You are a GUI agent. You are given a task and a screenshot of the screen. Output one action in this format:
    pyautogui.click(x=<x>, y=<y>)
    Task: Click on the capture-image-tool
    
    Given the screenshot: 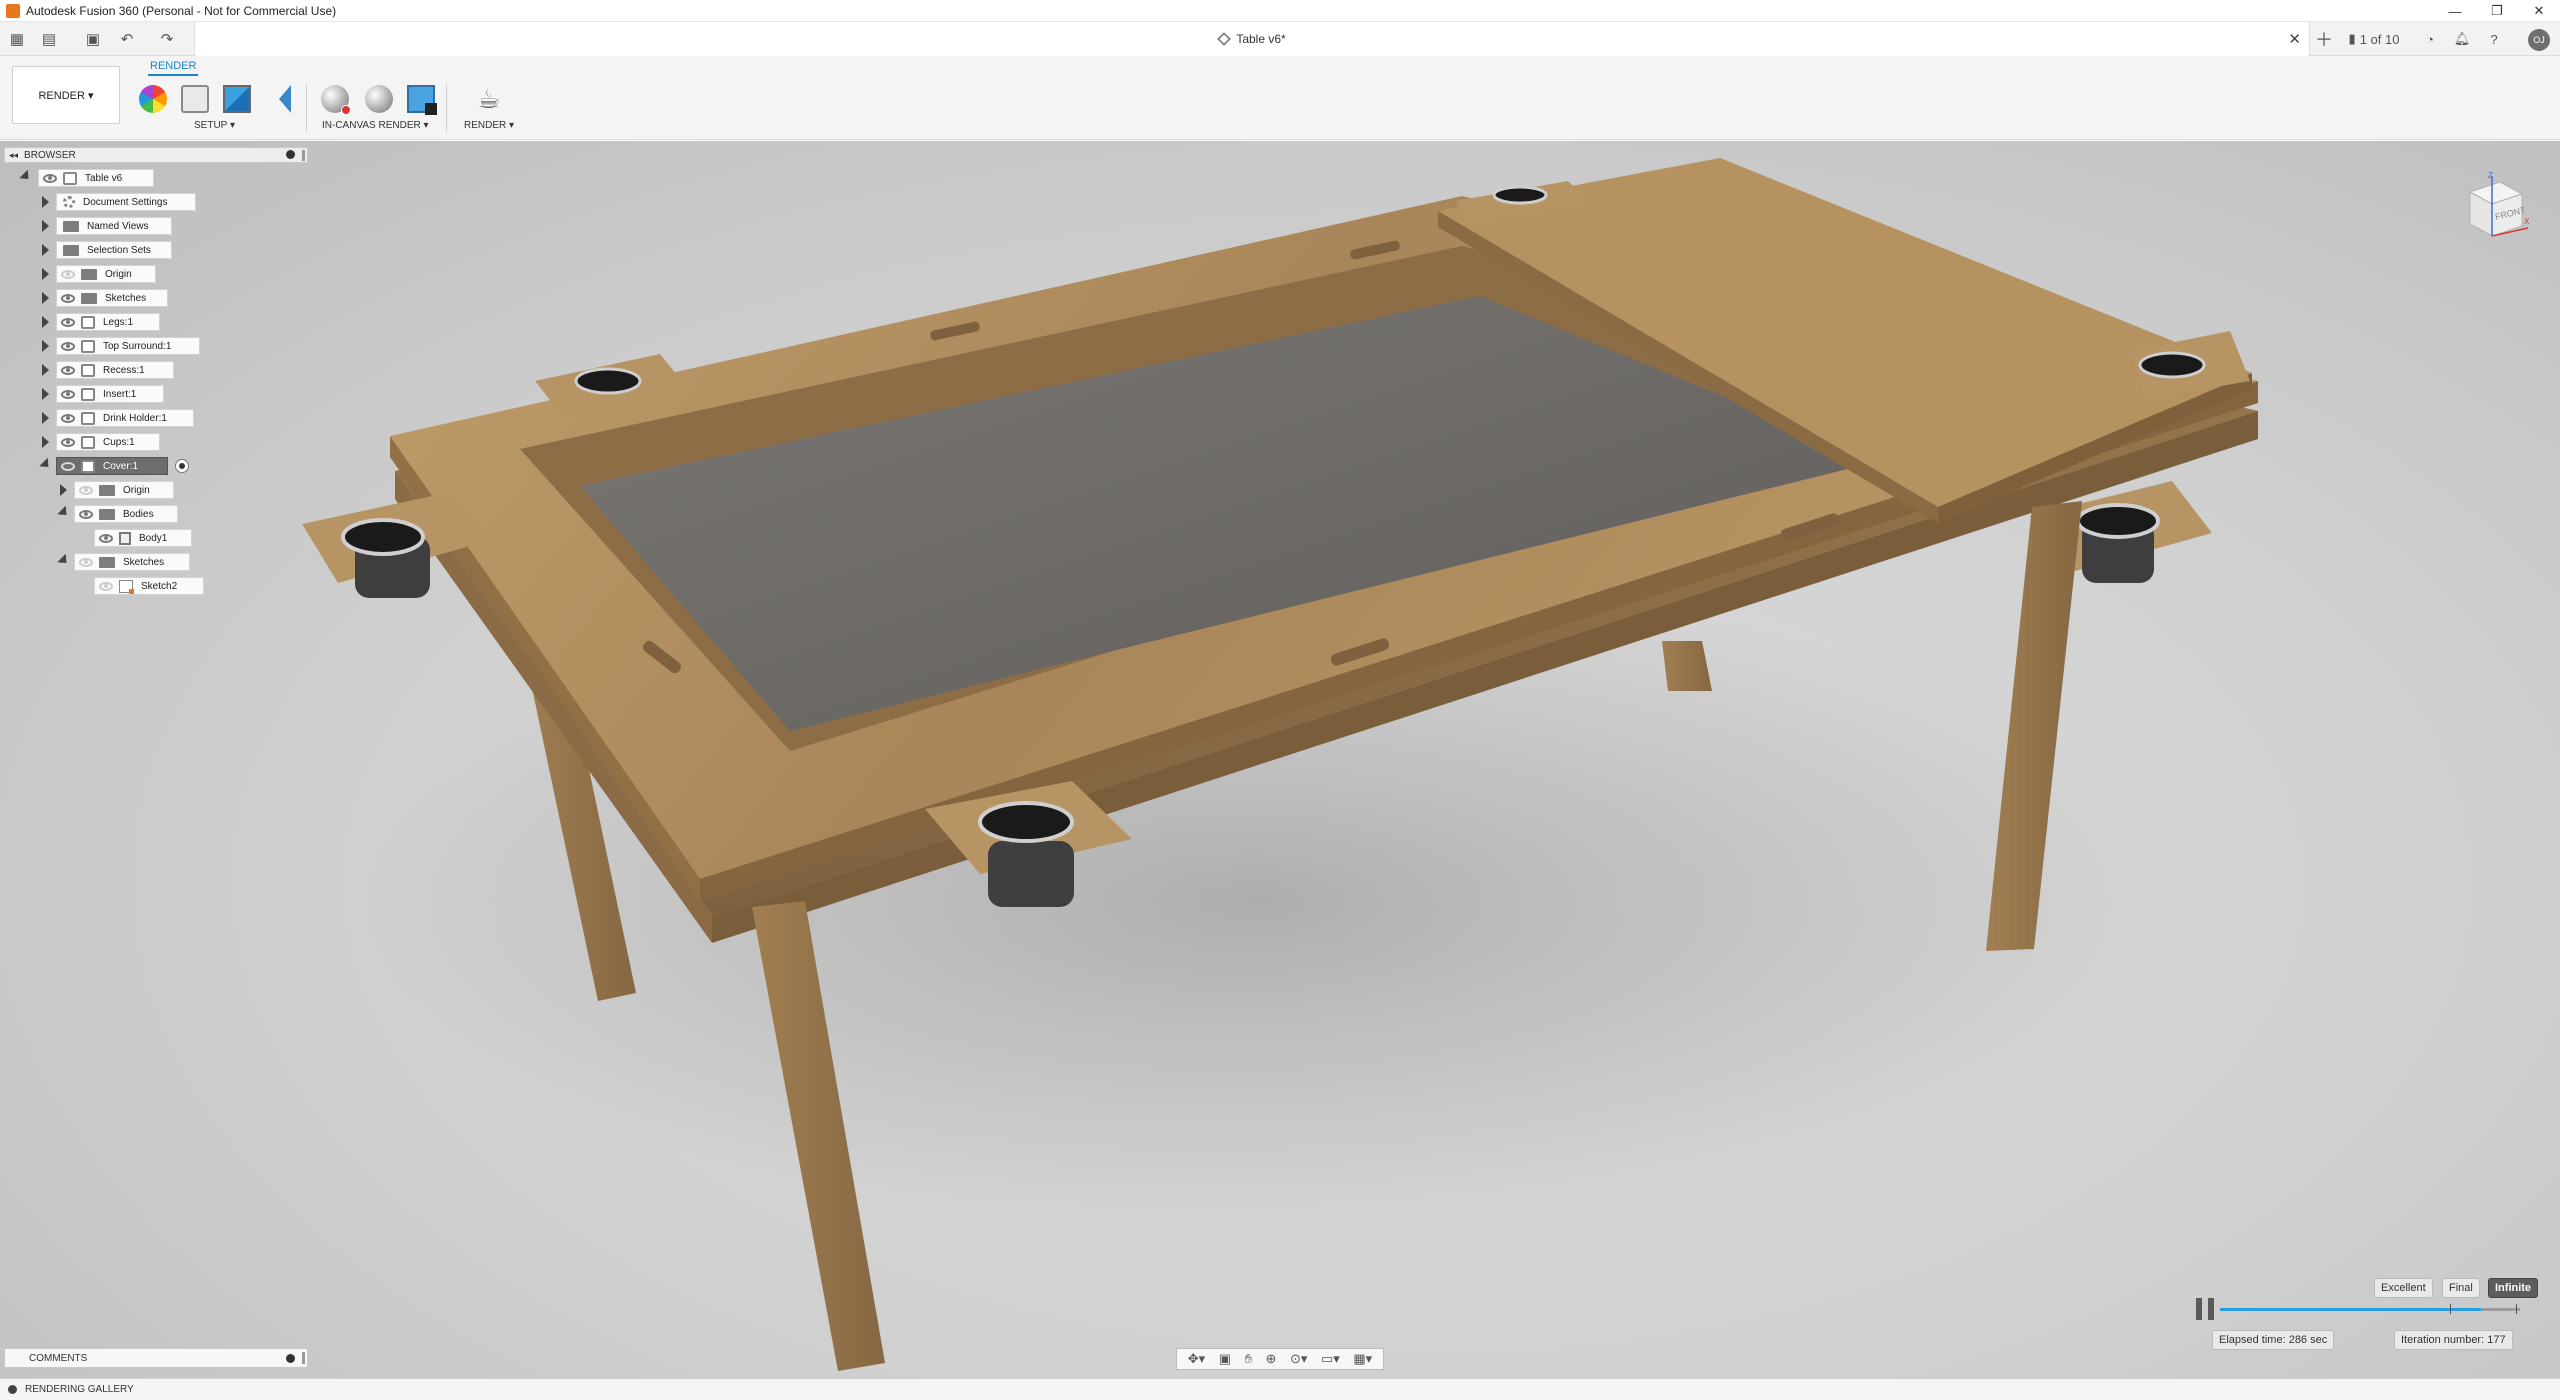 What is the action you would take?
    pyautogui.click(x=421, y=99)
    